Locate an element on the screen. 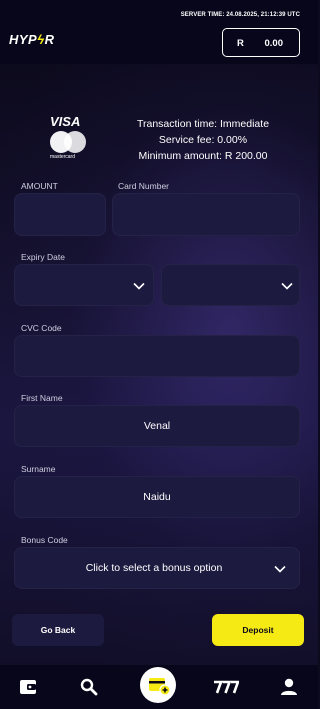 Image resolution: width=320 pixels, height=709 pixels. balance-currency: R is located at coordinates (240, 43).